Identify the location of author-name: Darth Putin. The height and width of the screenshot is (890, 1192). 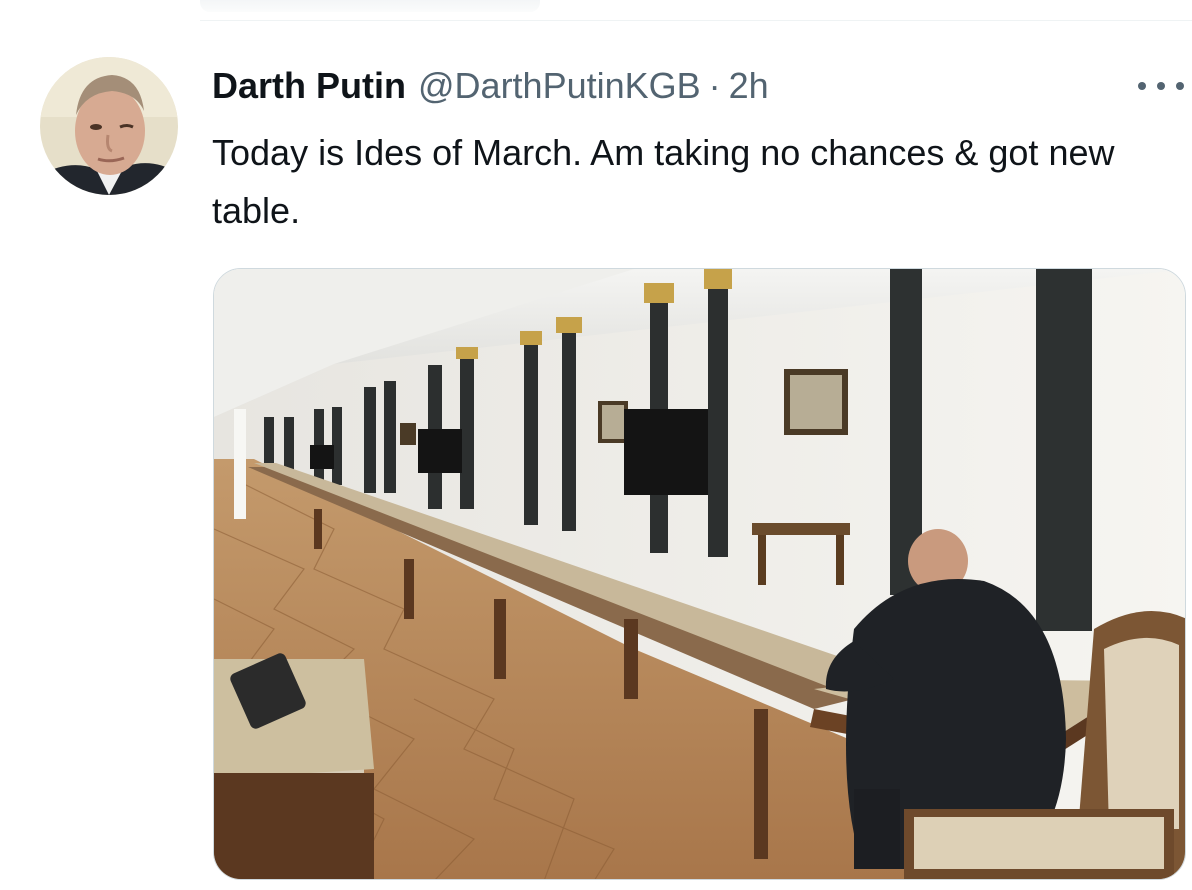
(309, 86).